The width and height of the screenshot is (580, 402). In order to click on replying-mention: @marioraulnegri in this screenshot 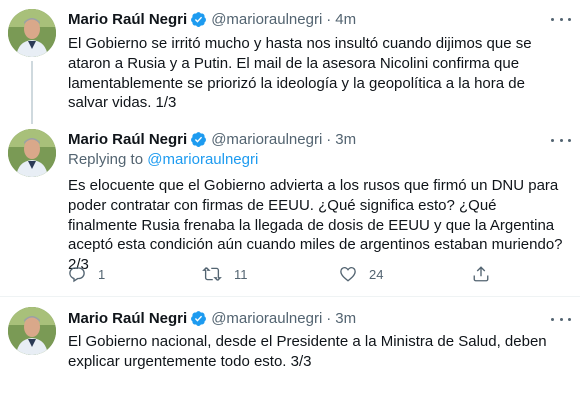, I will do `click(202, 159)`.